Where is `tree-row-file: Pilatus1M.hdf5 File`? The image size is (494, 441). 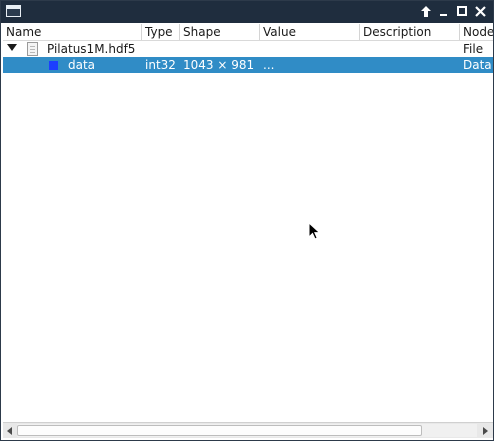 tree-row-file: Pilatus1M.hdf5 File is located at coordinates (248, 49).